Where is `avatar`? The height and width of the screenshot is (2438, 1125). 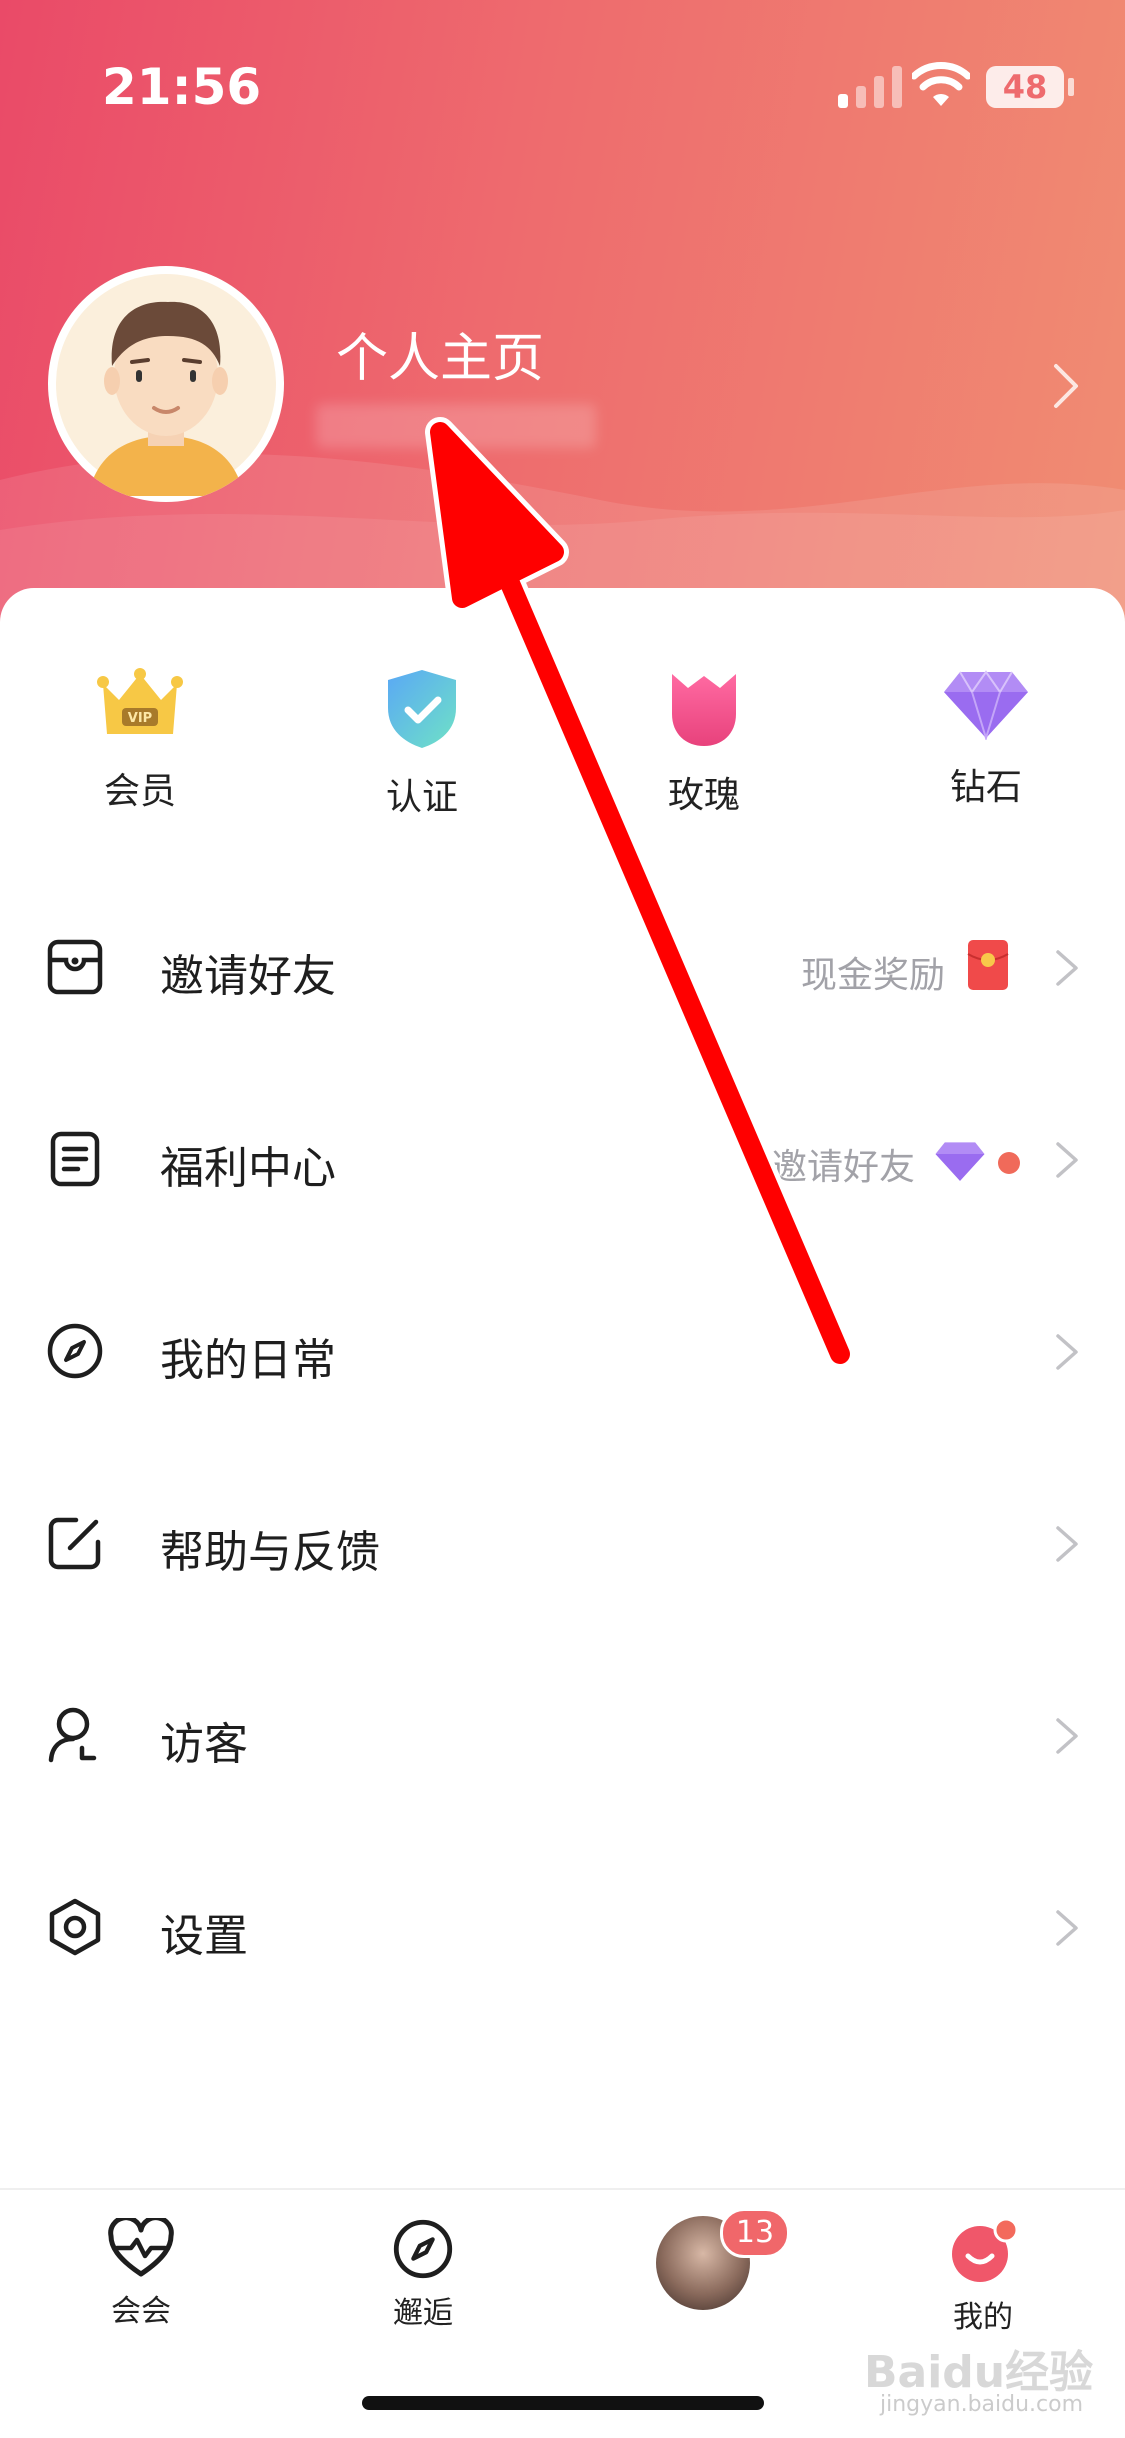
avatar is located at coordinates (166, 384).